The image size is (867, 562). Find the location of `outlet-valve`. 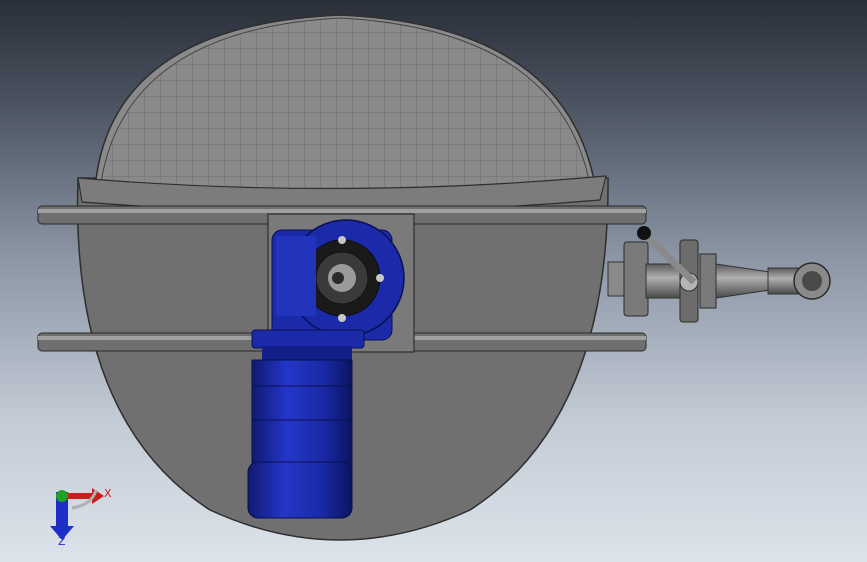

outlet-valve is located at coordinates (719, 274).